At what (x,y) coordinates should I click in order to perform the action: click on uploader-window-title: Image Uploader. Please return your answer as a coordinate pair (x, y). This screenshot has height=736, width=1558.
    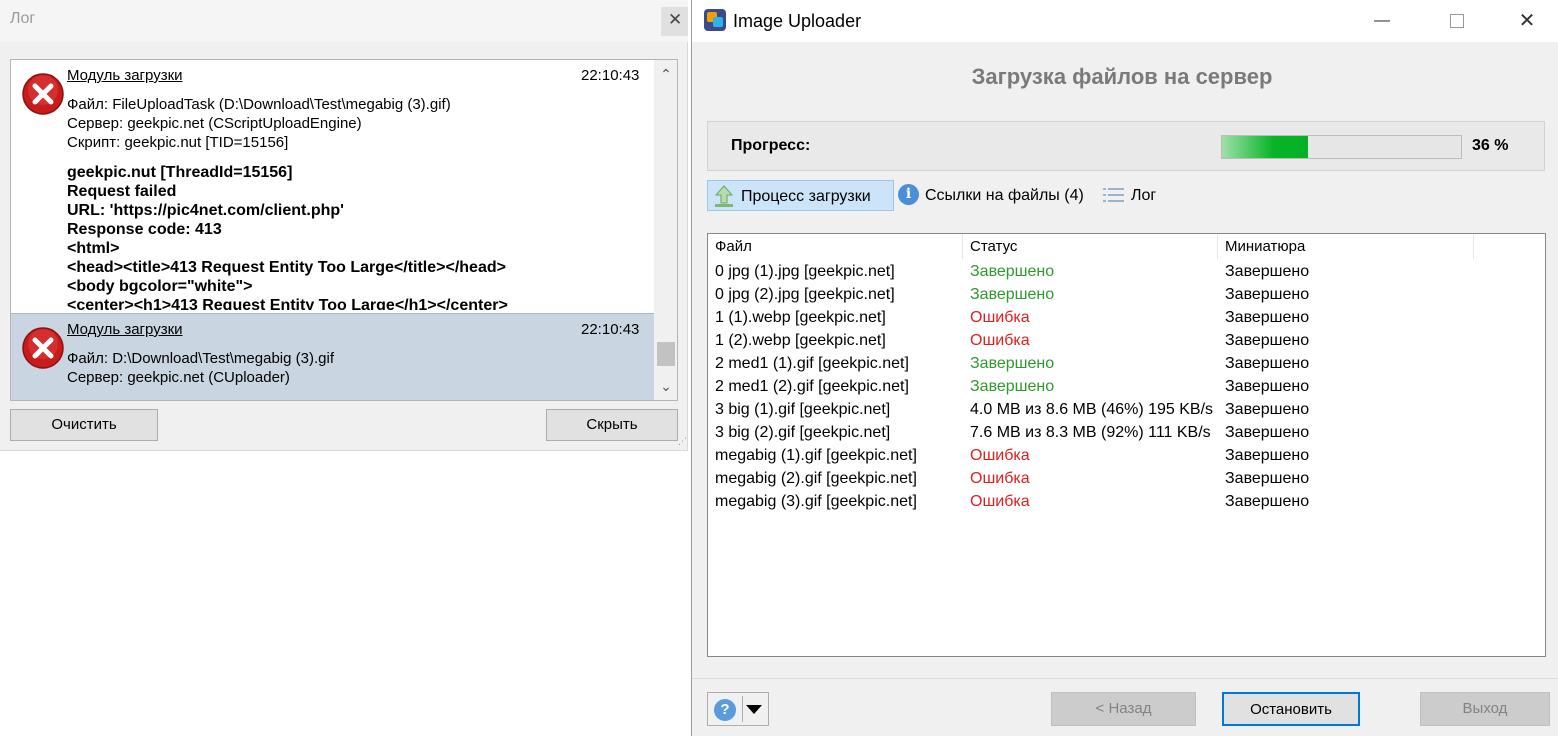
    Looking at the image, I should click on (797, 21).